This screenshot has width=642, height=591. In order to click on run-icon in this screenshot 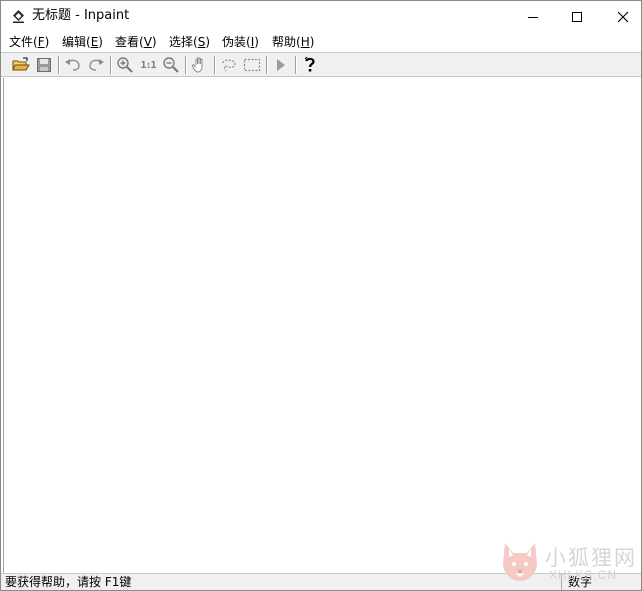, I will do `click(281, 65)`.